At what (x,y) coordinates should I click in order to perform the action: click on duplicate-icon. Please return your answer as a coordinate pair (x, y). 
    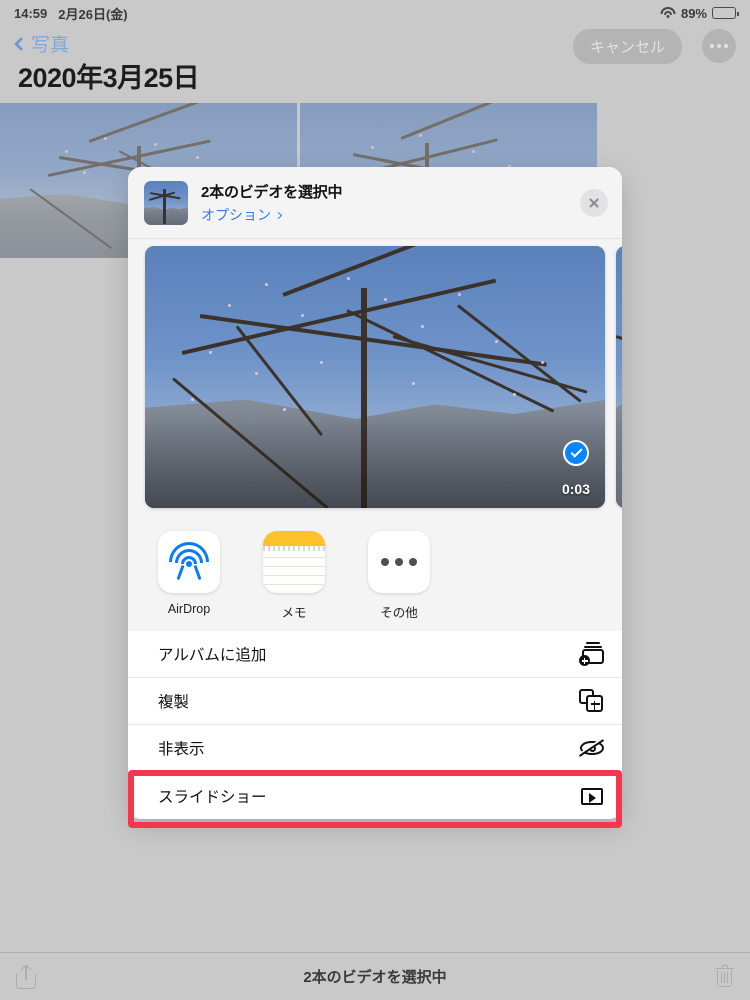
    Looking at the image, I should click on (592, 701).